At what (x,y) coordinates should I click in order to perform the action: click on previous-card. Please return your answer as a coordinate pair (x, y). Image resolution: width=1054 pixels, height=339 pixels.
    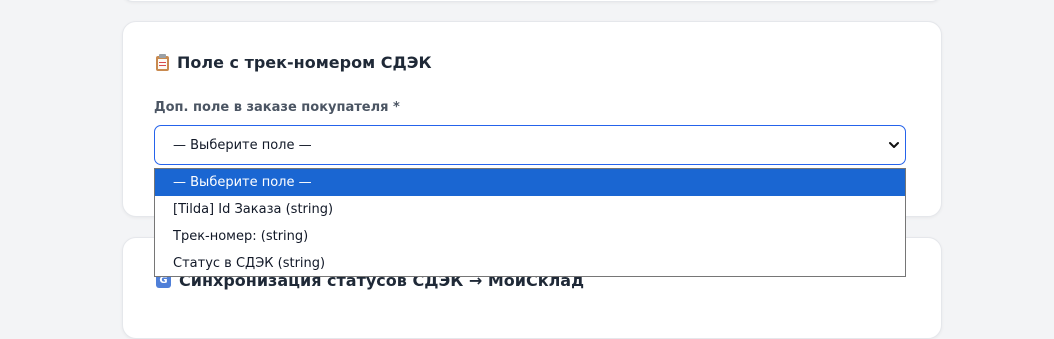
    Looking at the image, I should click on (532, 1).